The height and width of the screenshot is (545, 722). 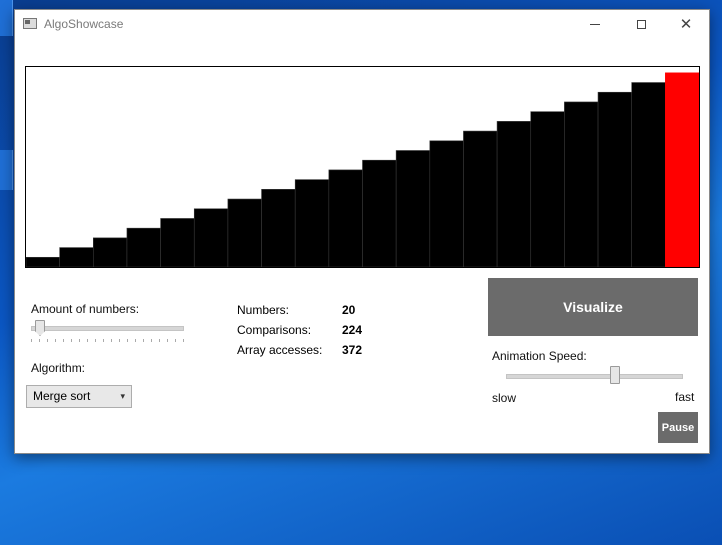 What do you see at coordinates (593, 307) in the screenshot?
I see `visualize-button: Visualize` at bounding box center [593, 307].